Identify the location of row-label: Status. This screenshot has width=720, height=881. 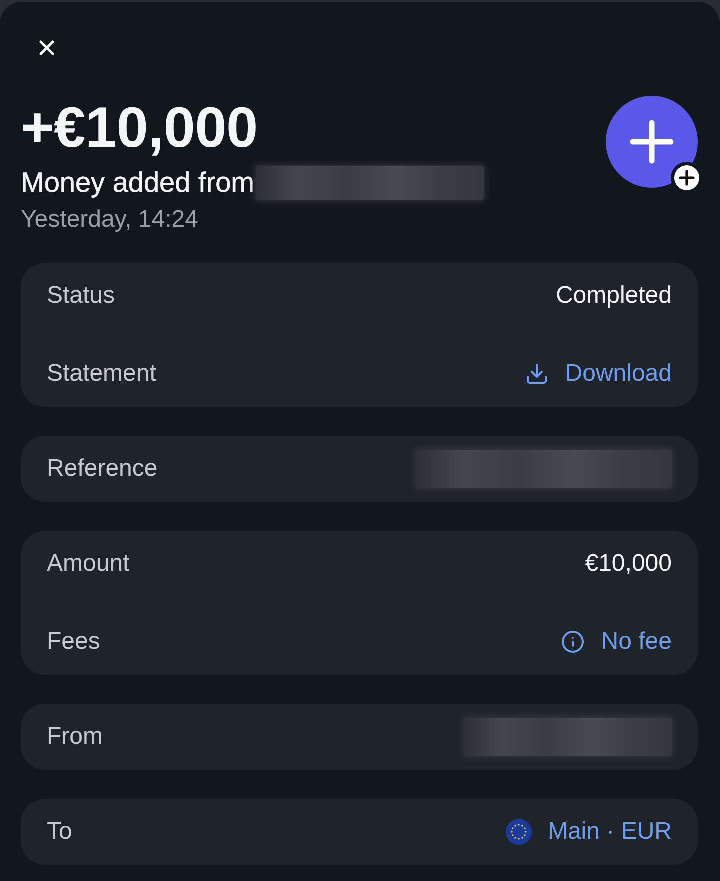
(81, 296).